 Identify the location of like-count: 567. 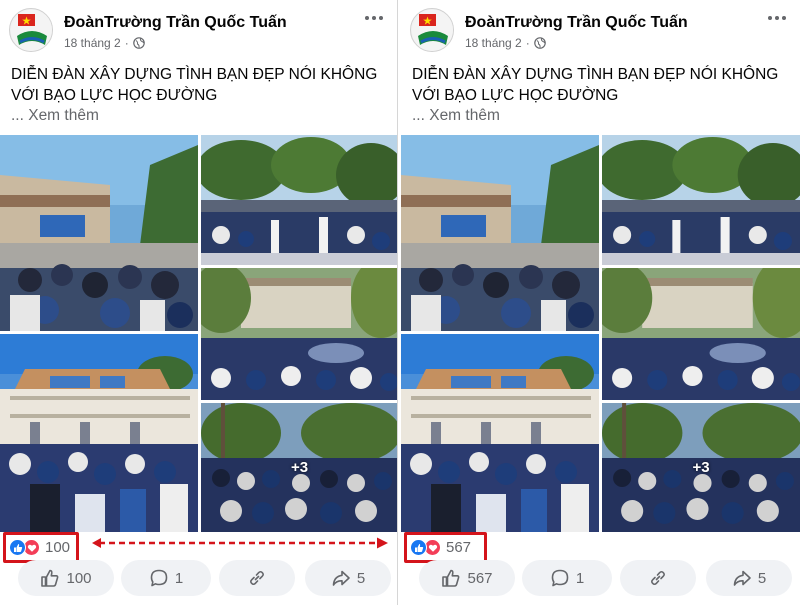
(480, 578).